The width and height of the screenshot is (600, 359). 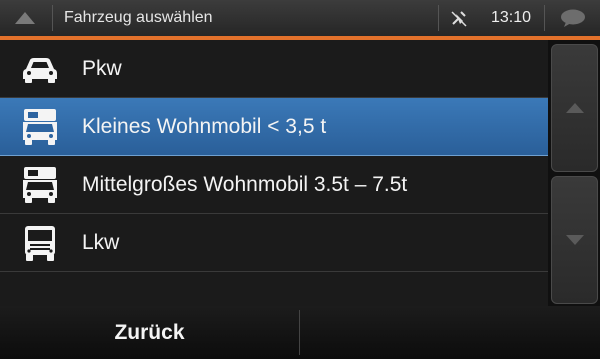 I want to click on messages-button, so click(x=573, y=18).